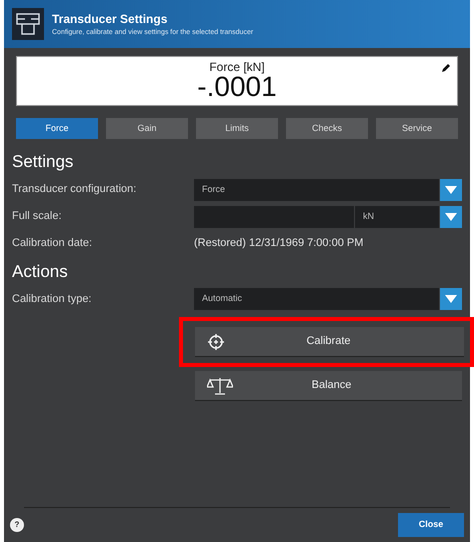  What do you see at coordinates (17, 525) in the screenshot?
I see `help-button: ?` at bounding box center [17, 525].